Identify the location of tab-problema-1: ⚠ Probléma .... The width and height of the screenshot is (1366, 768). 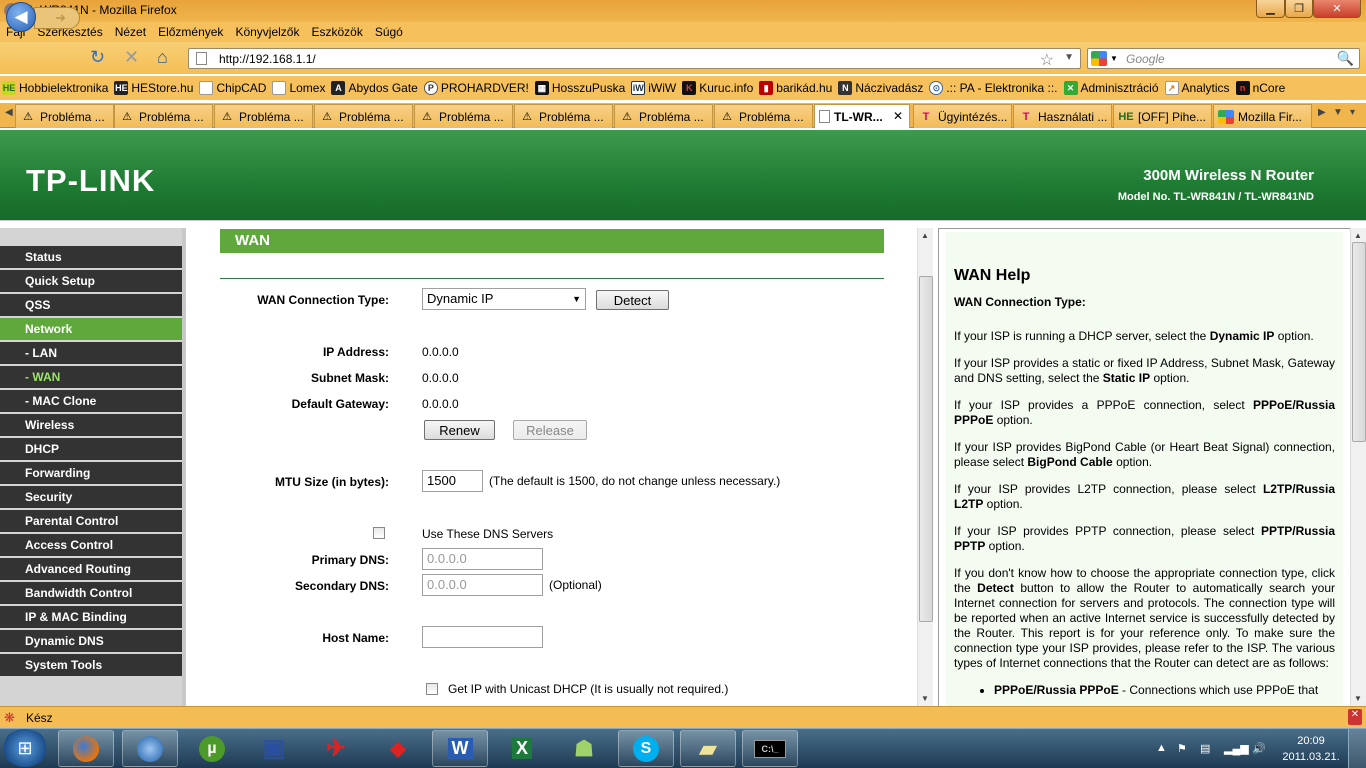
(64, 116).